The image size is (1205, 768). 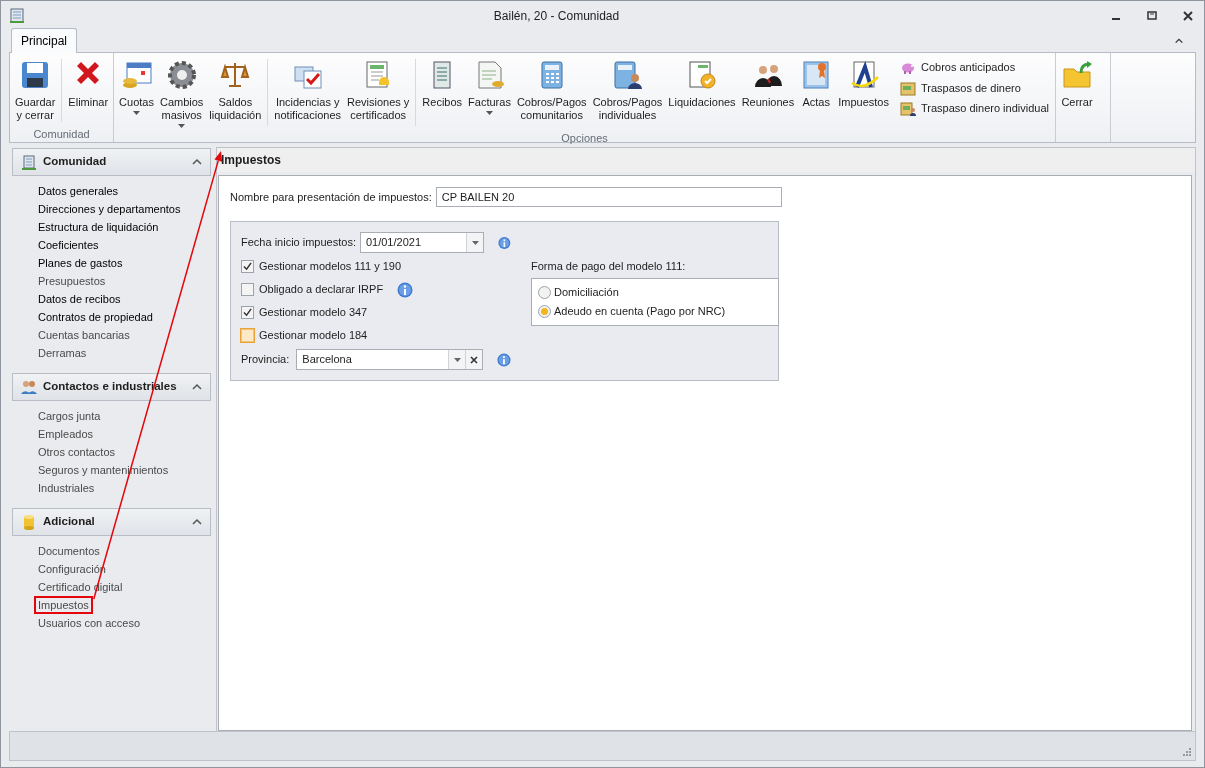 What do you see at coordinates (66, 434) in the screenshot?
I see `sidebar-link: Empleados` at bounding box center [66, 434].